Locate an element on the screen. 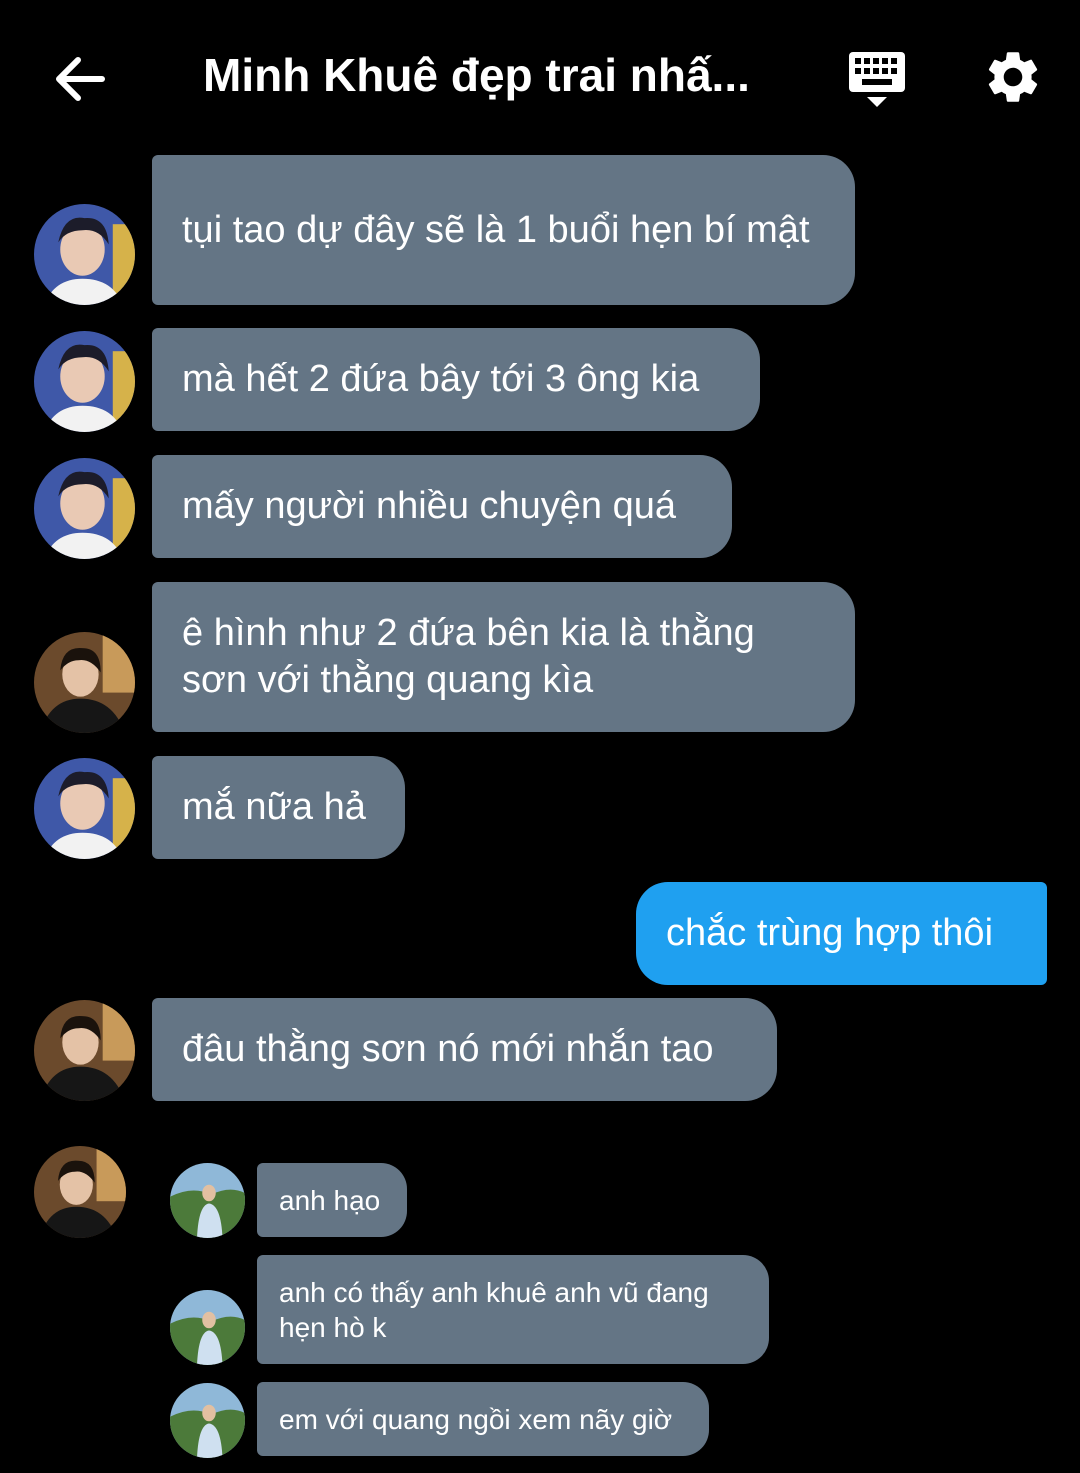 The width and height of the screenshot is (1080, 1473). message-bubble: mà hết 2 đứa bây tới 3 ông kia is located at coordinates (456, 379).